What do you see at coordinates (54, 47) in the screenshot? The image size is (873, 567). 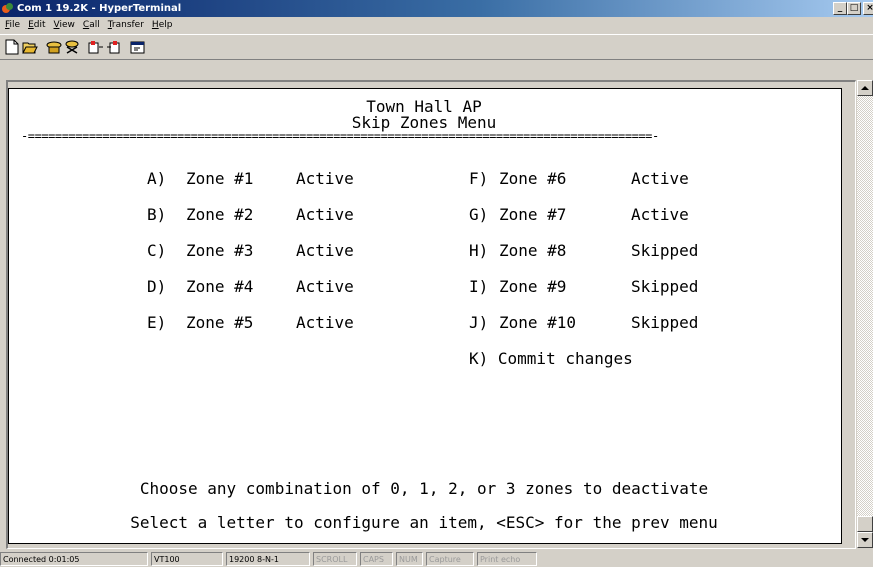 I see `connect-icon` at bounding box center [54, 47].